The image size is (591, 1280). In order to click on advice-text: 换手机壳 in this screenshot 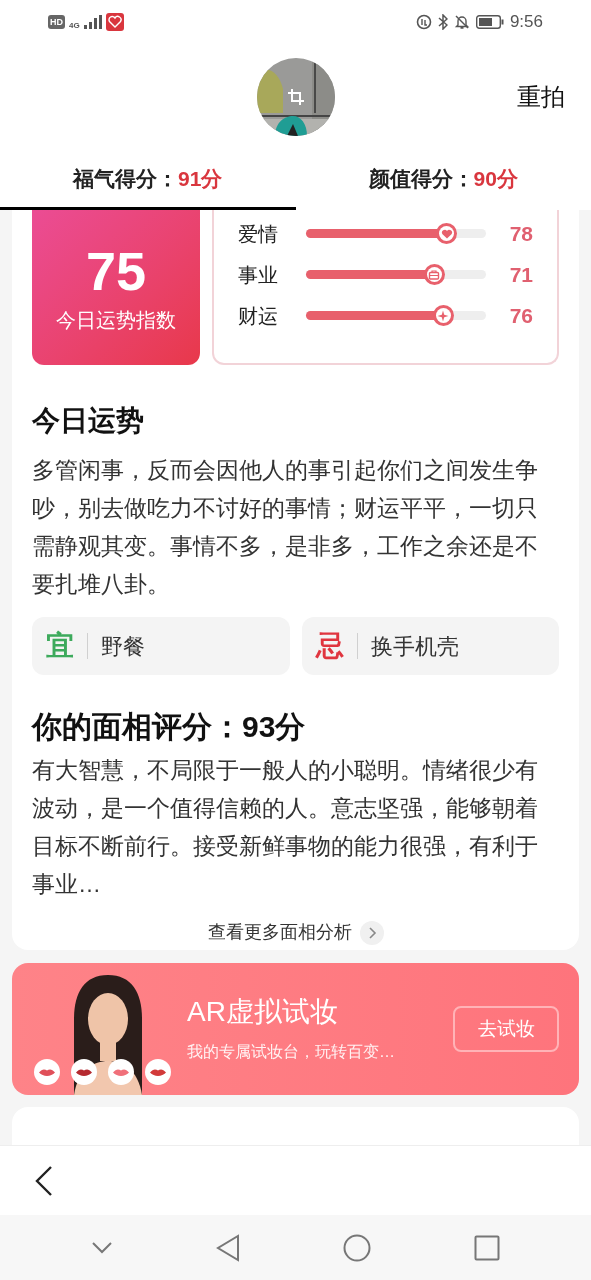, I will do `click(414, 646)`.